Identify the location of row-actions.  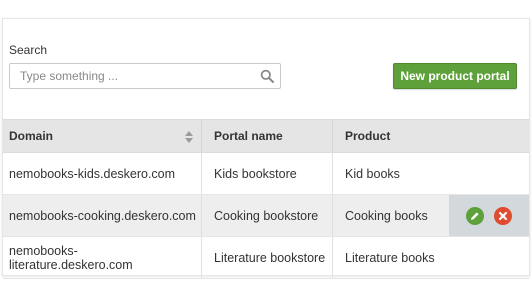
(489, 215).